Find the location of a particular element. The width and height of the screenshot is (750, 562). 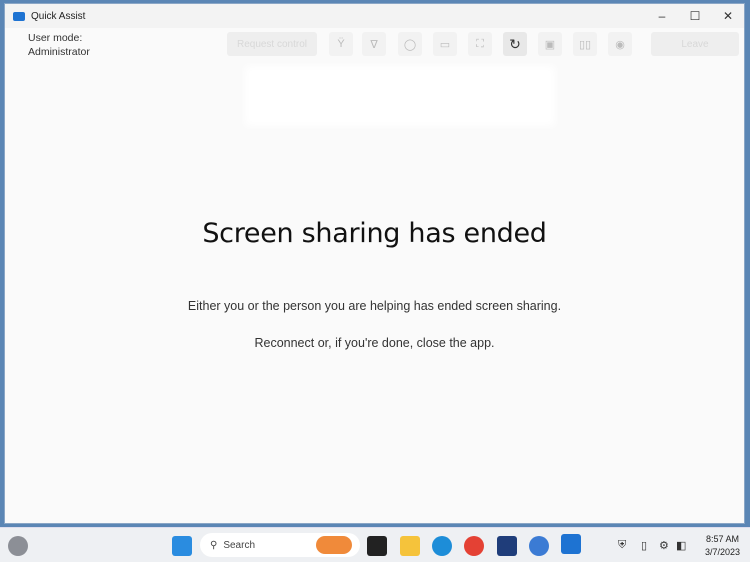

taskbar-search: ⚲ Search is located at coordinates (280, 545).